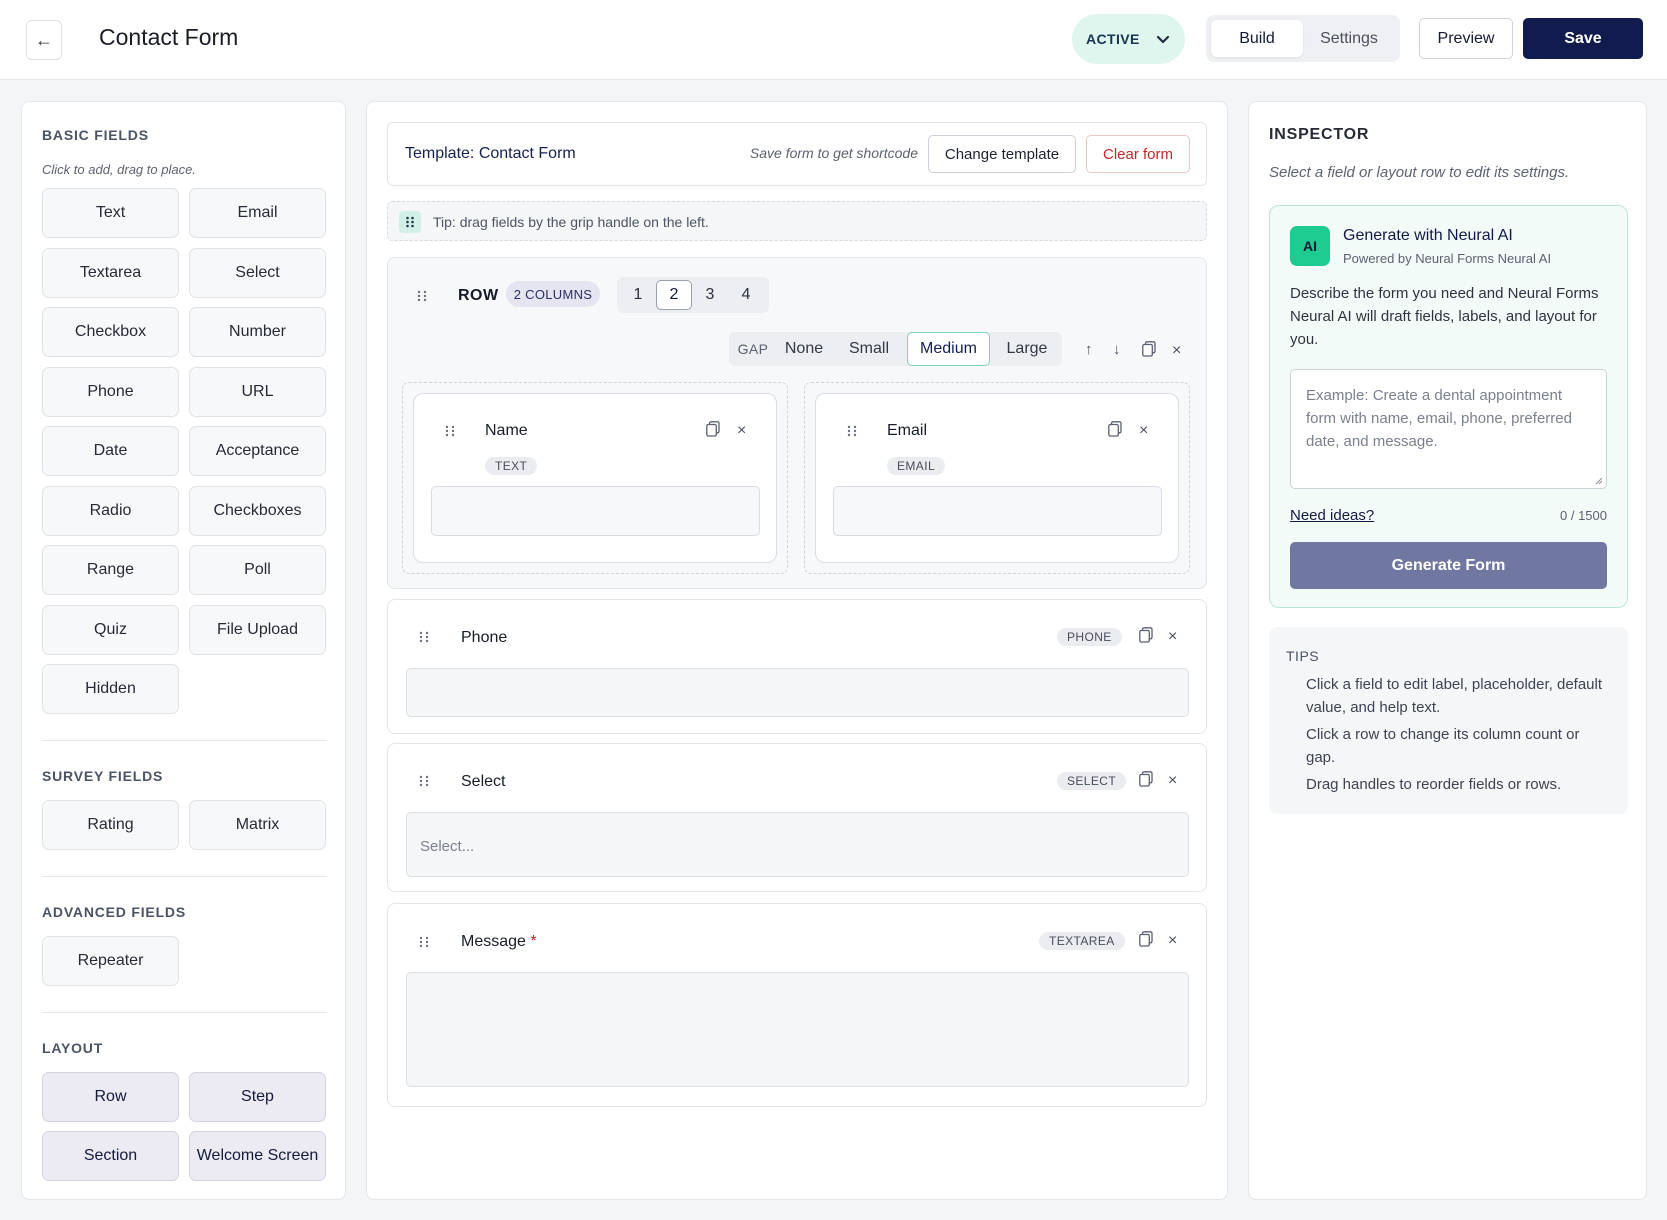 The width and height of the screenshot is (1667, 1220). Describe the element at coordinates (110, 630) in the screenshot. I see `add-quiz-field-button: Quiz` at that location.